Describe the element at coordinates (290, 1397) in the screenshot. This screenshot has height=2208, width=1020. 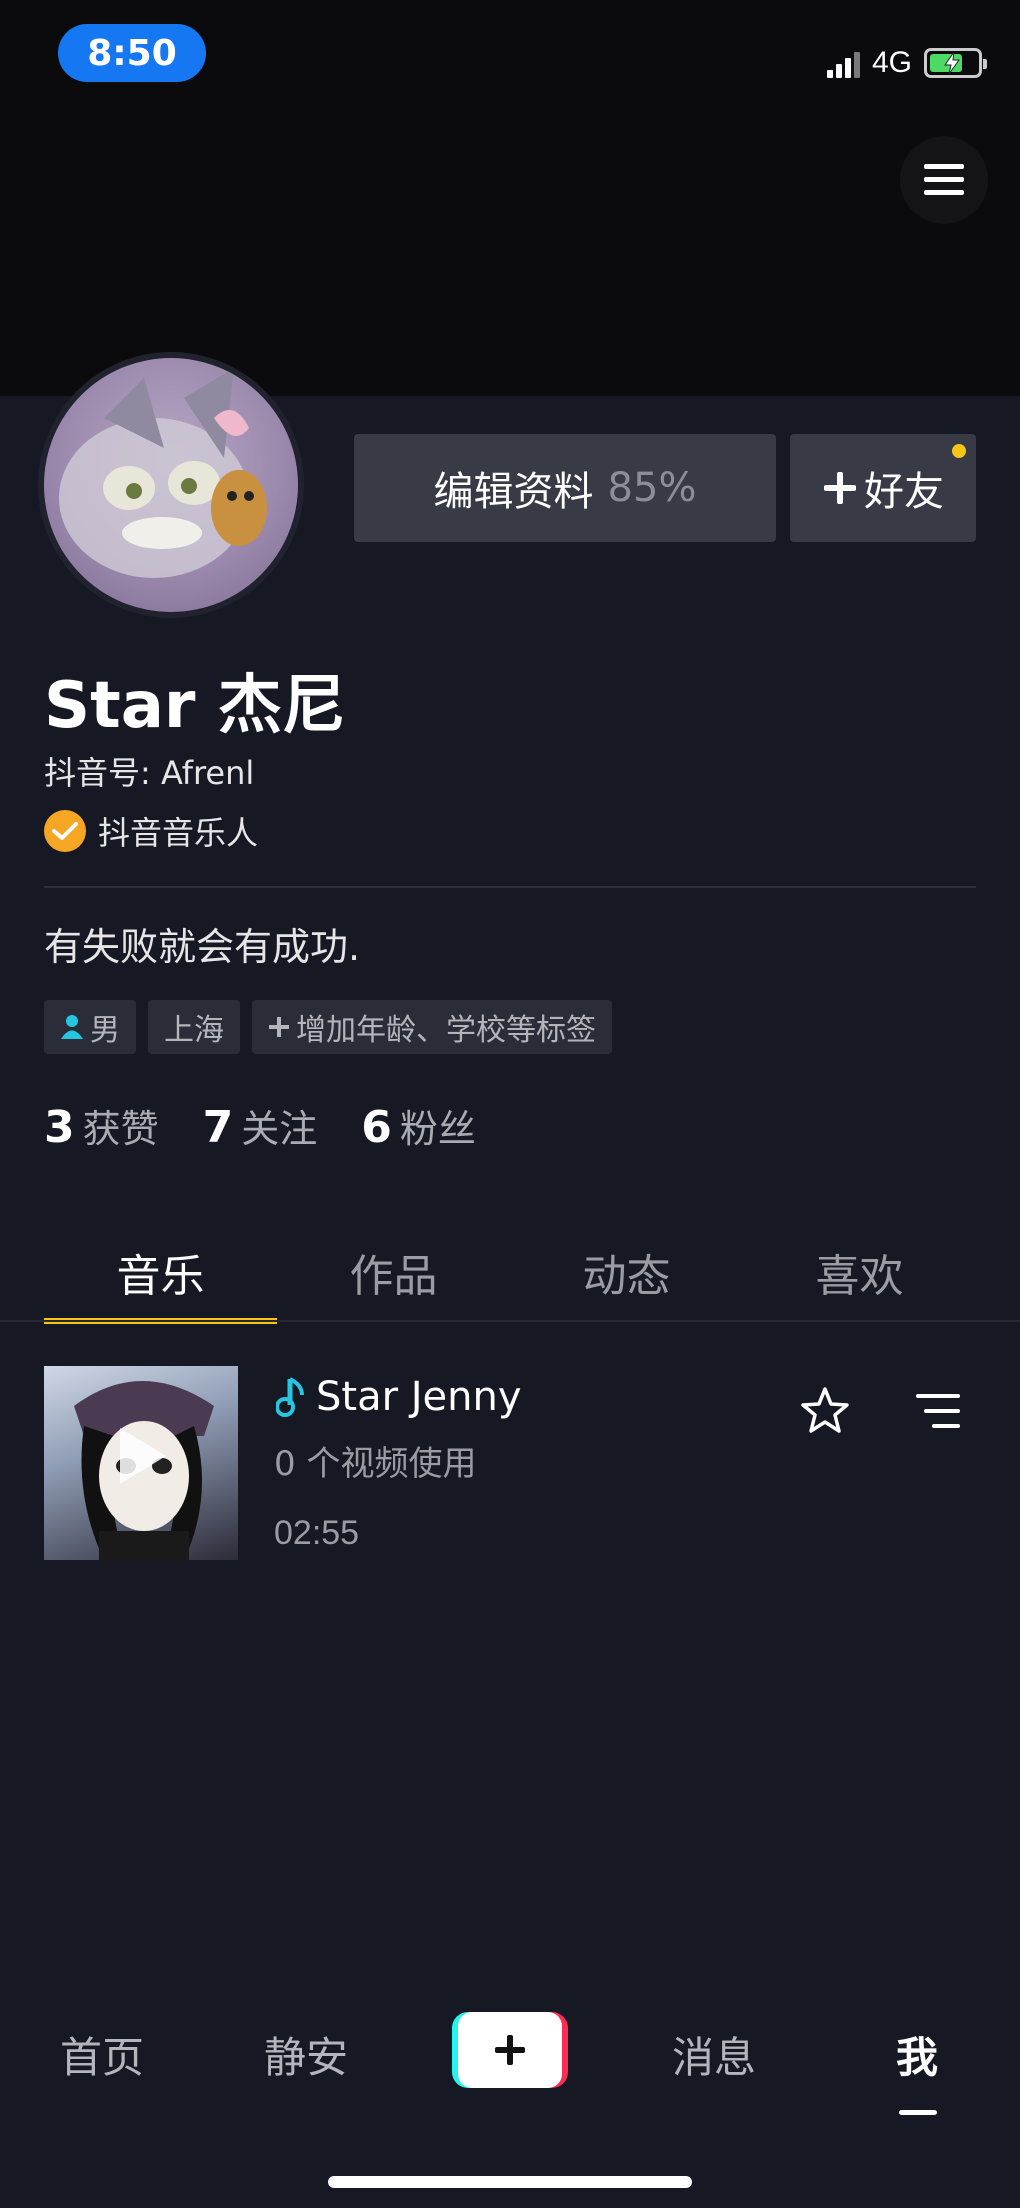
I see `music-note-icon` at that location.